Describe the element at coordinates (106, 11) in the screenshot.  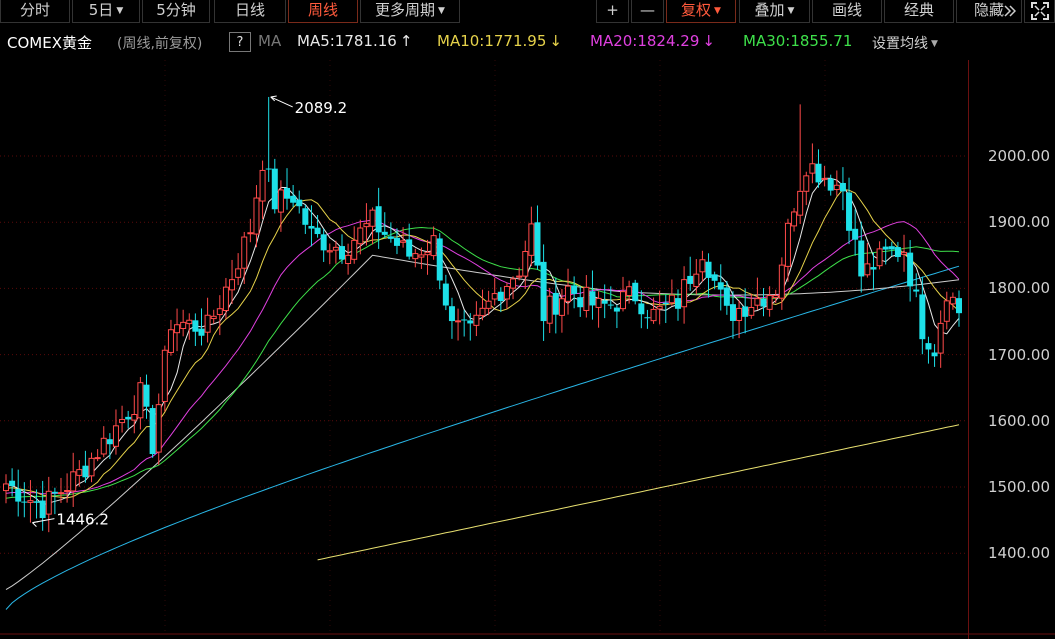
I see `tab-period-1: 5日 ▼` at that location.